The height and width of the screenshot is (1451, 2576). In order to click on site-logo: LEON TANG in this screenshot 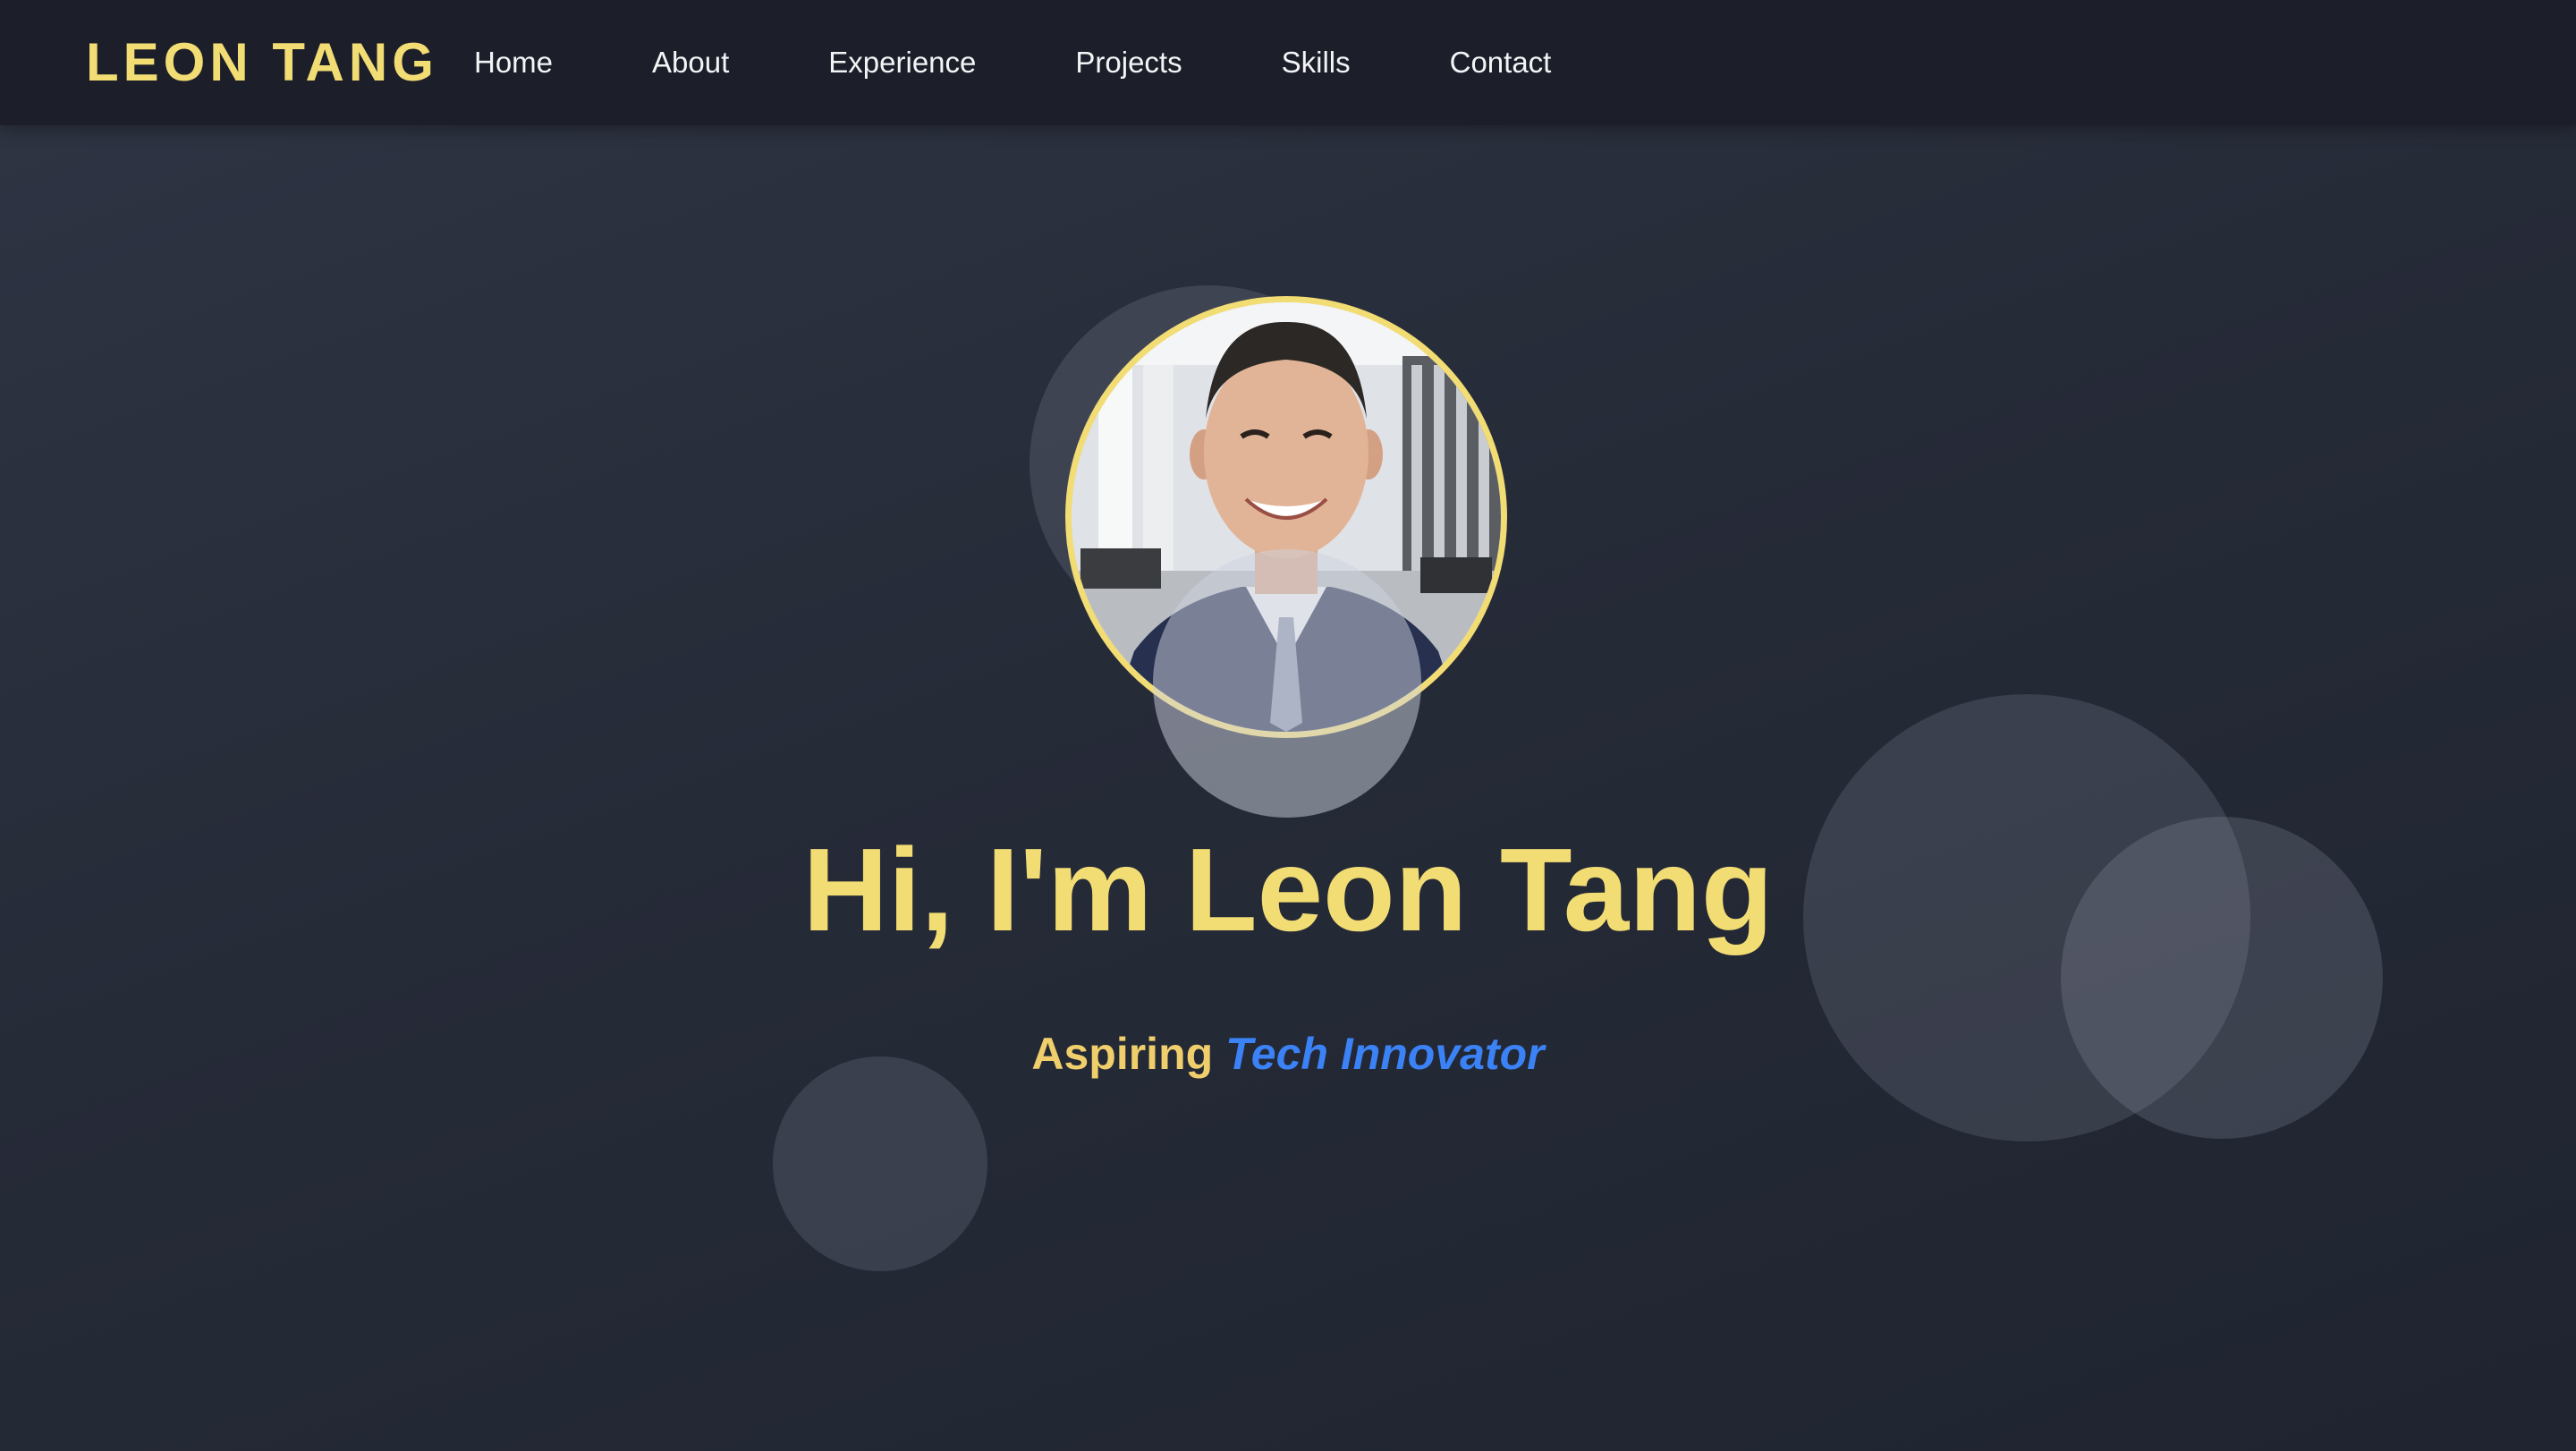, I will do `click(262, 63)`.